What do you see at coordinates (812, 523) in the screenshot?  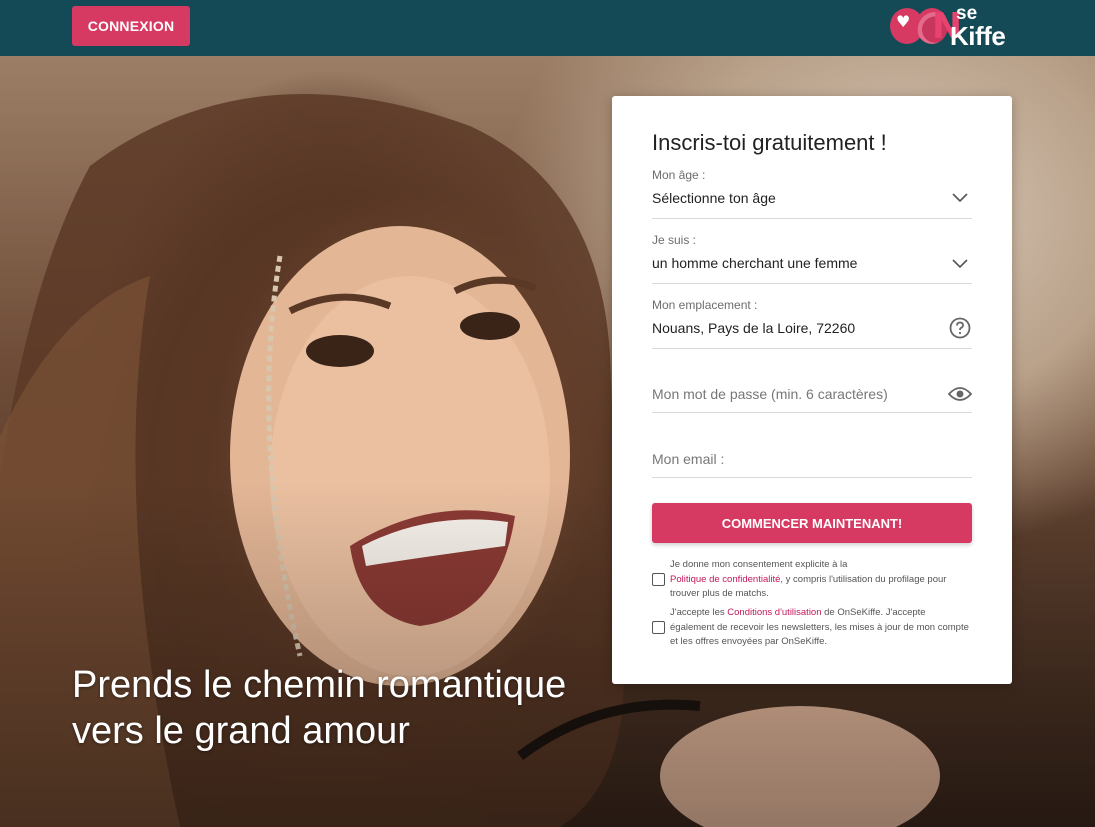 I see `start-now-button: COMMENCER MAINTENANT!` at bounding box center [812, 523].